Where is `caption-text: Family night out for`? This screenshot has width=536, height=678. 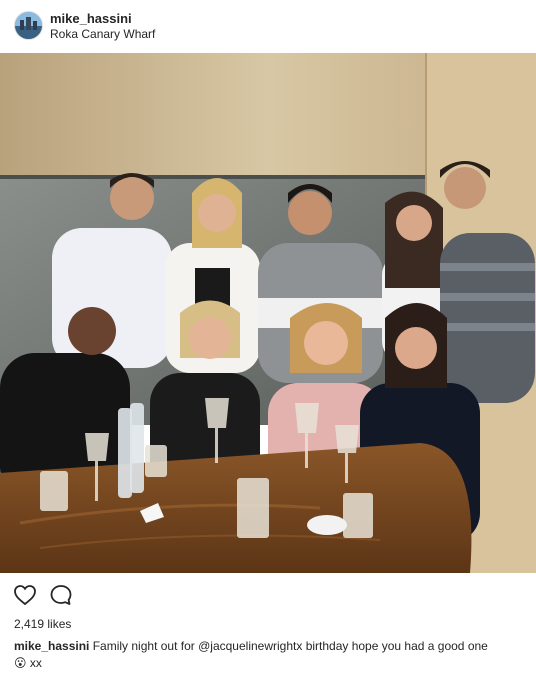 caption-text: Family night out for is located at coordinates (143, 646).